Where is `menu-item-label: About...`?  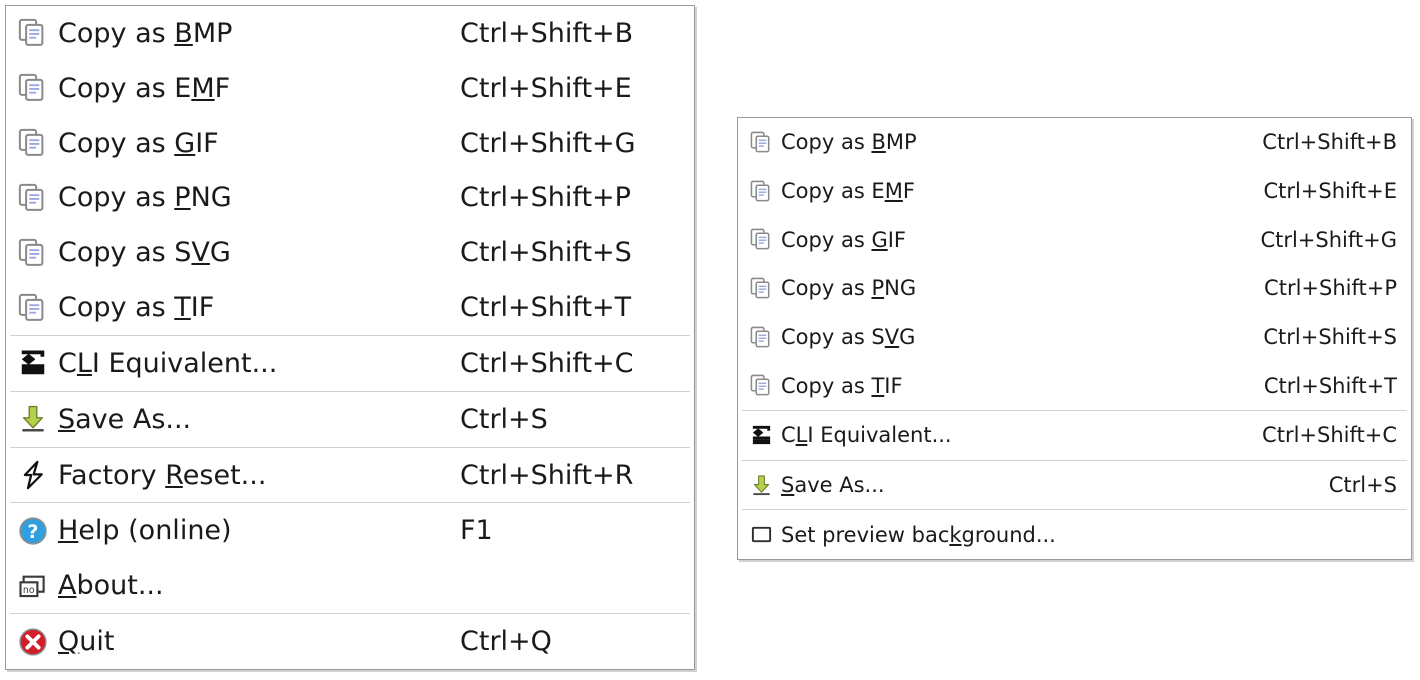
menu-item-label: About... is located at coordinates (111, 586).